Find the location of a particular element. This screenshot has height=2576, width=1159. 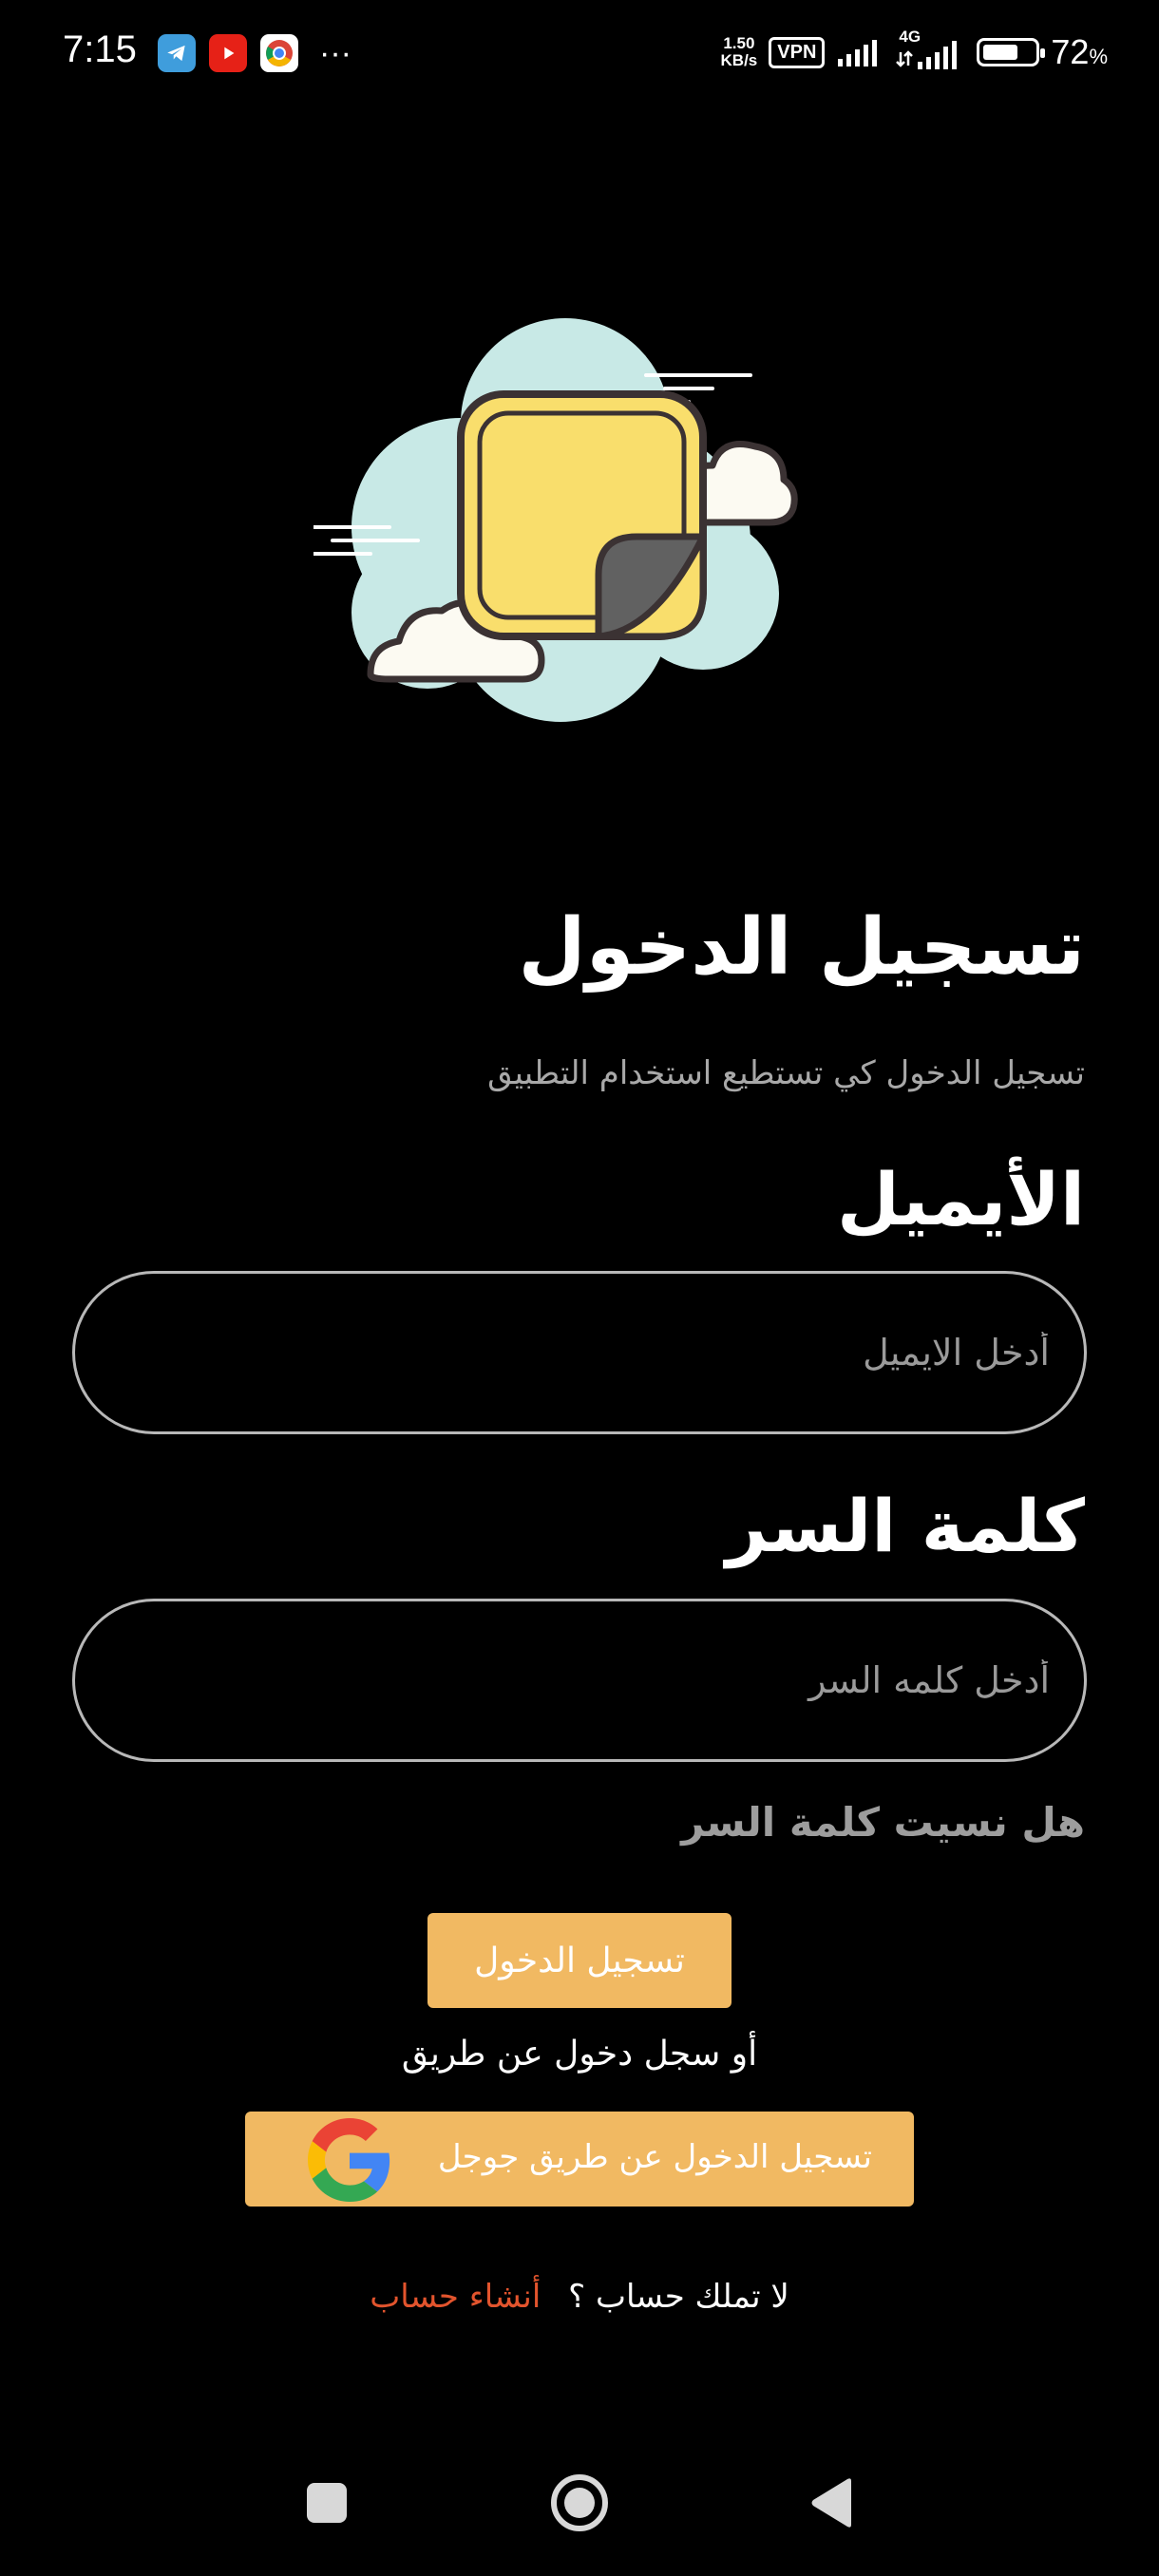

signup-row: لا تملك حساب ؟ أنشاء حساب is located at coordinates (579, 2297).